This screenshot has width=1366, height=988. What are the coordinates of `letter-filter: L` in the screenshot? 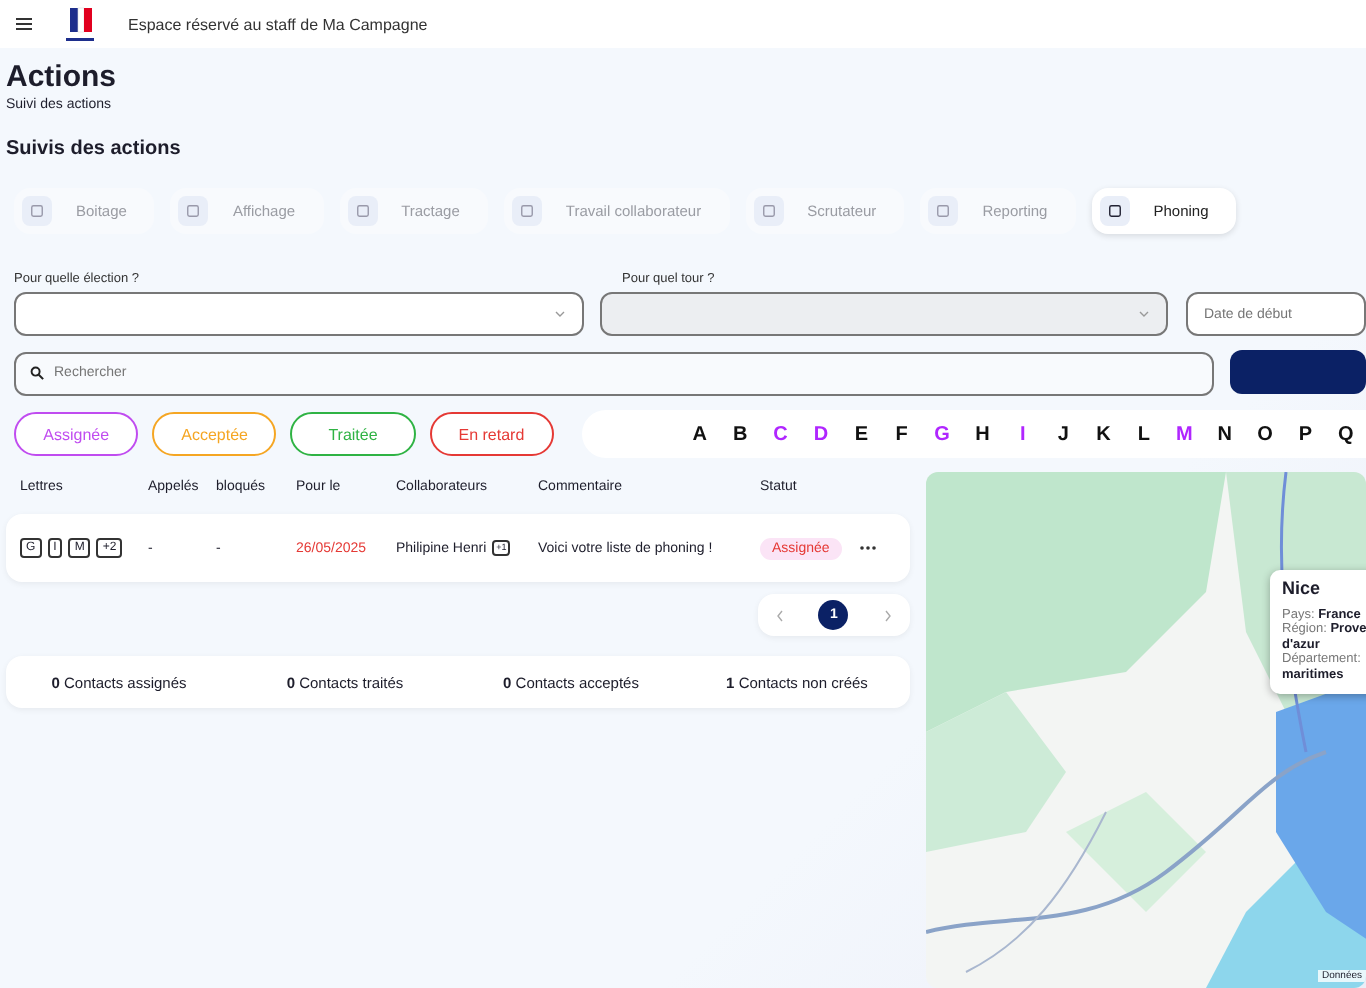 It's located at (1144, 434).